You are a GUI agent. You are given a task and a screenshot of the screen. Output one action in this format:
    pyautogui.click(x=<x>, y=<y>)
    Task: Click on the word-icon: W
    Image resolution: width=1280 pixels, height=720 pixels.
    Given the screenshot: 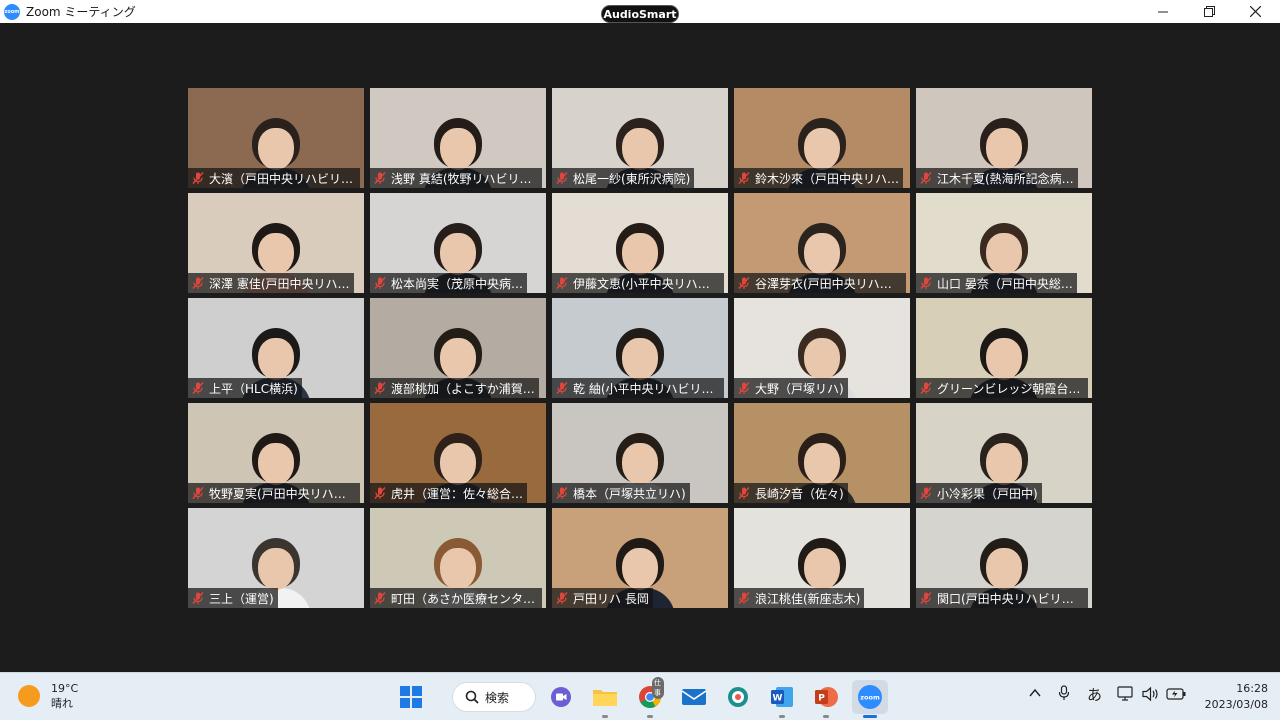 What is the action you would take?
    pyautogui.click(x=782, y=697)
    